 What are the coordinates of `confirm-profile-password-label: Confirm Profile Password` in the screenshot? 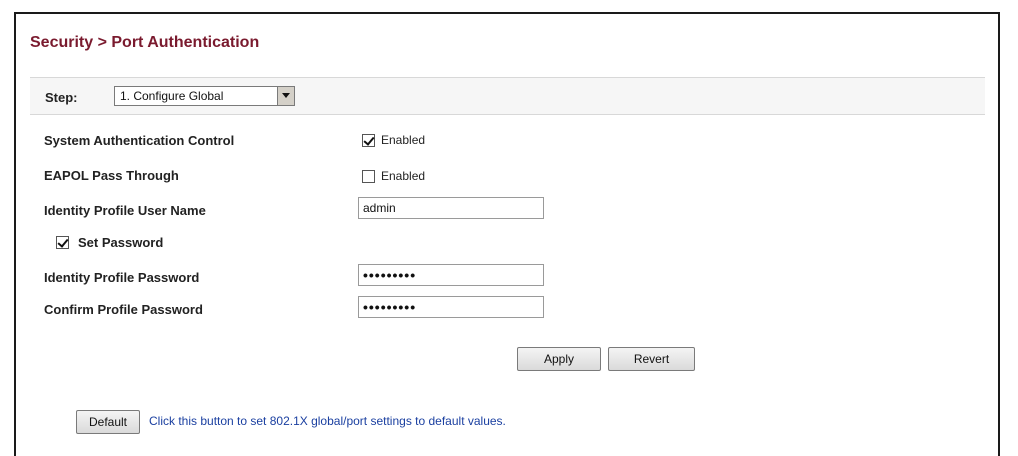 It's located at (123, 309).